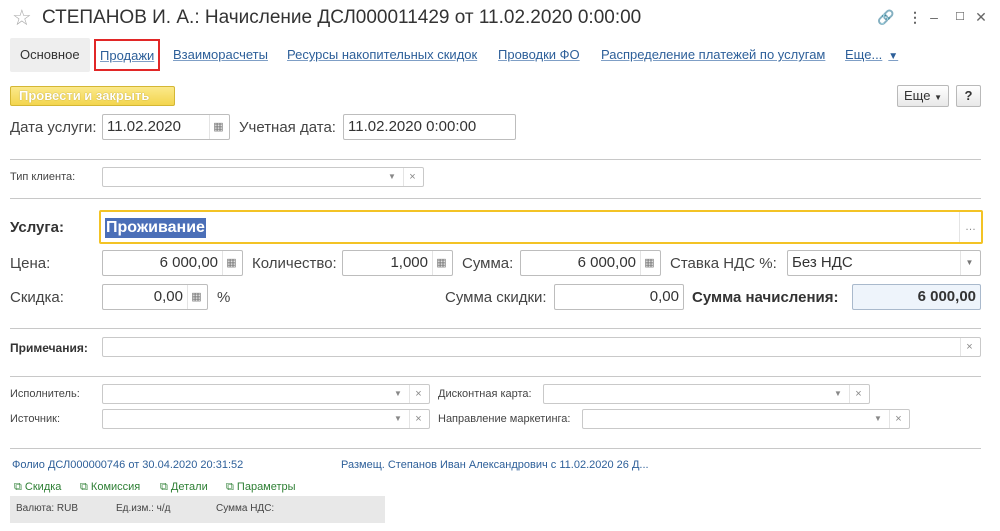  What do you see at coordinates (504, 419) in the screenshot?
I see `marketing-label: Направление маркетинга:` at bounding box center [504, 419].